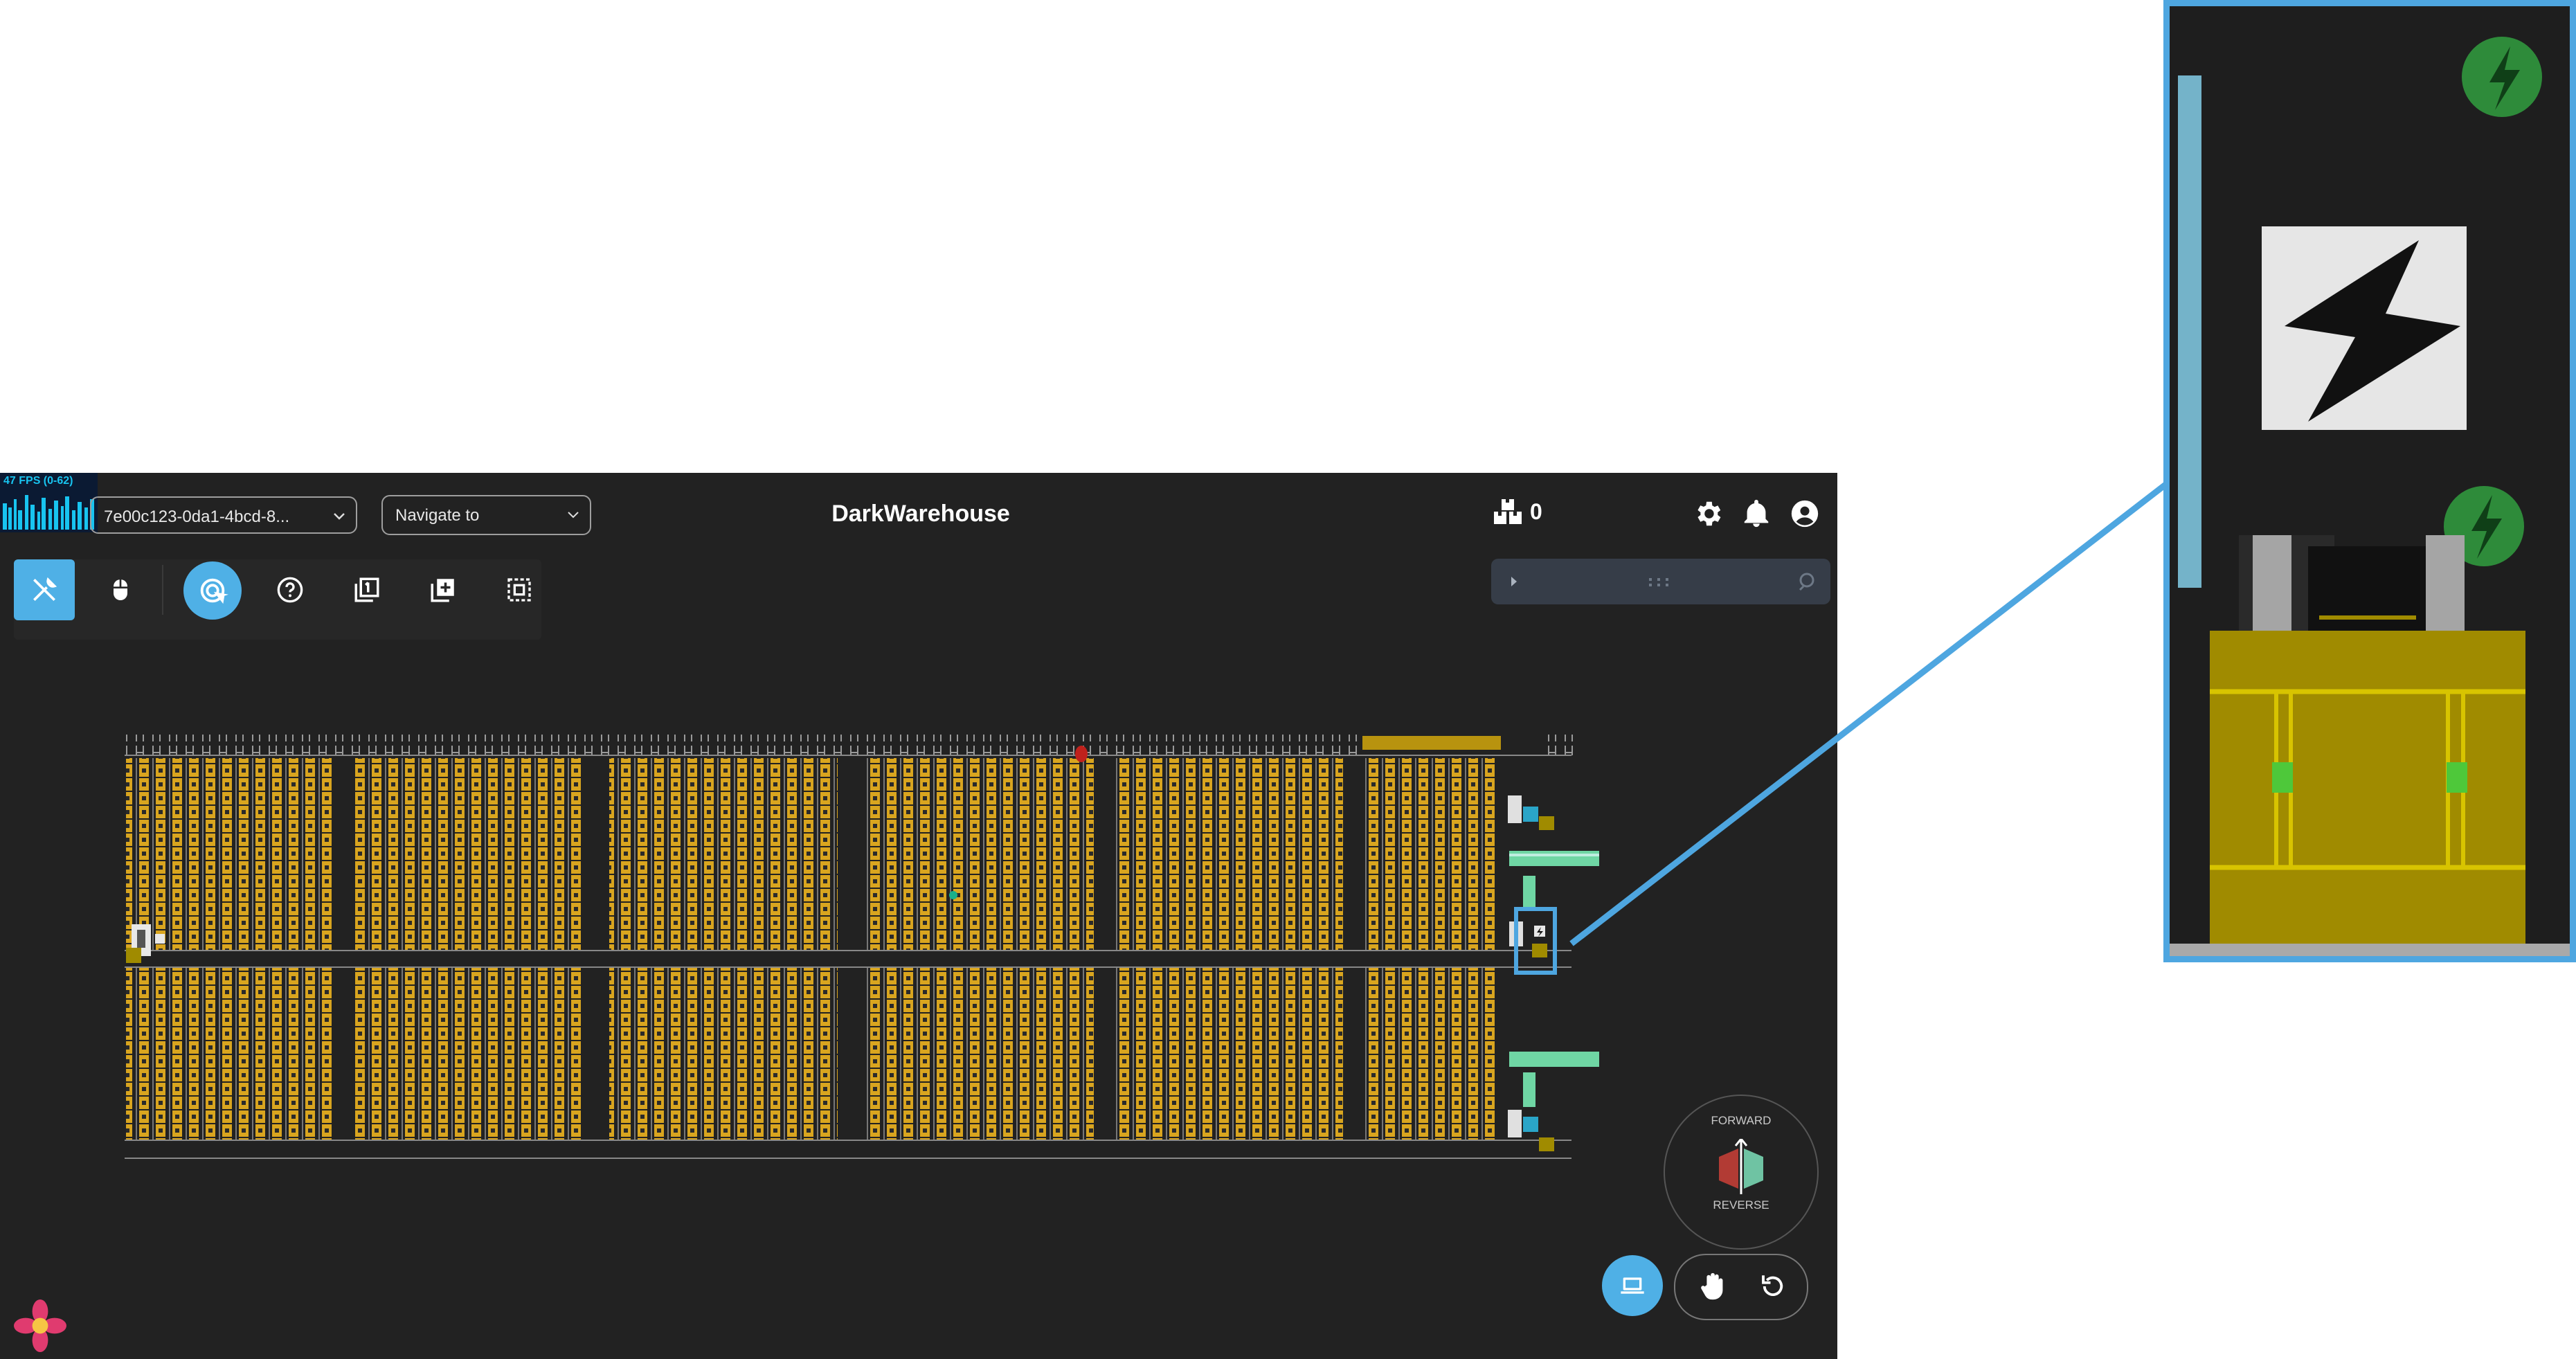 The height and width of the screenshot is (1359, 2576). I want to click on lightning-sign-icon, so click(2364, 328).